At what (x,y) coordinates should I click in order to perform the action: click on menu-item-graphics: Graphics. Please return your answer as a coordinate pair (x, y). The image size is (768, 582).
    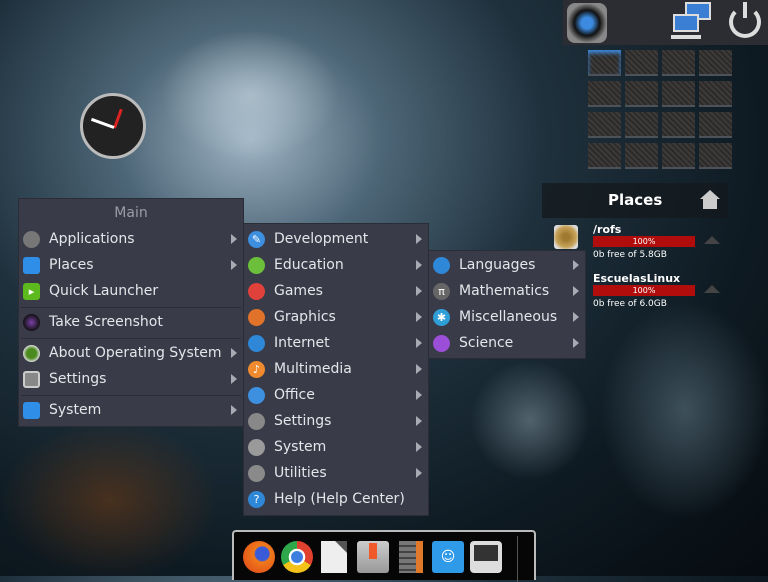
    Looking at the image, I should click on (336, 317).